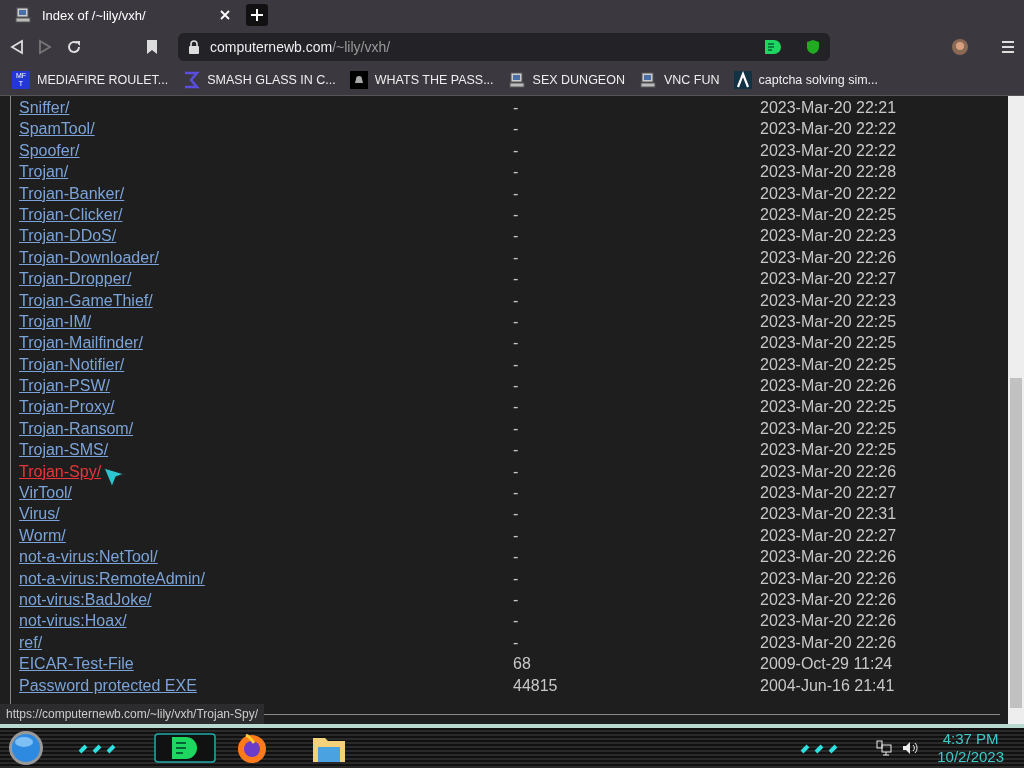  Describe the element at coordinates (71, 214) in the screenshot. I see `file-link: Trojan-Clicker/` at that location.